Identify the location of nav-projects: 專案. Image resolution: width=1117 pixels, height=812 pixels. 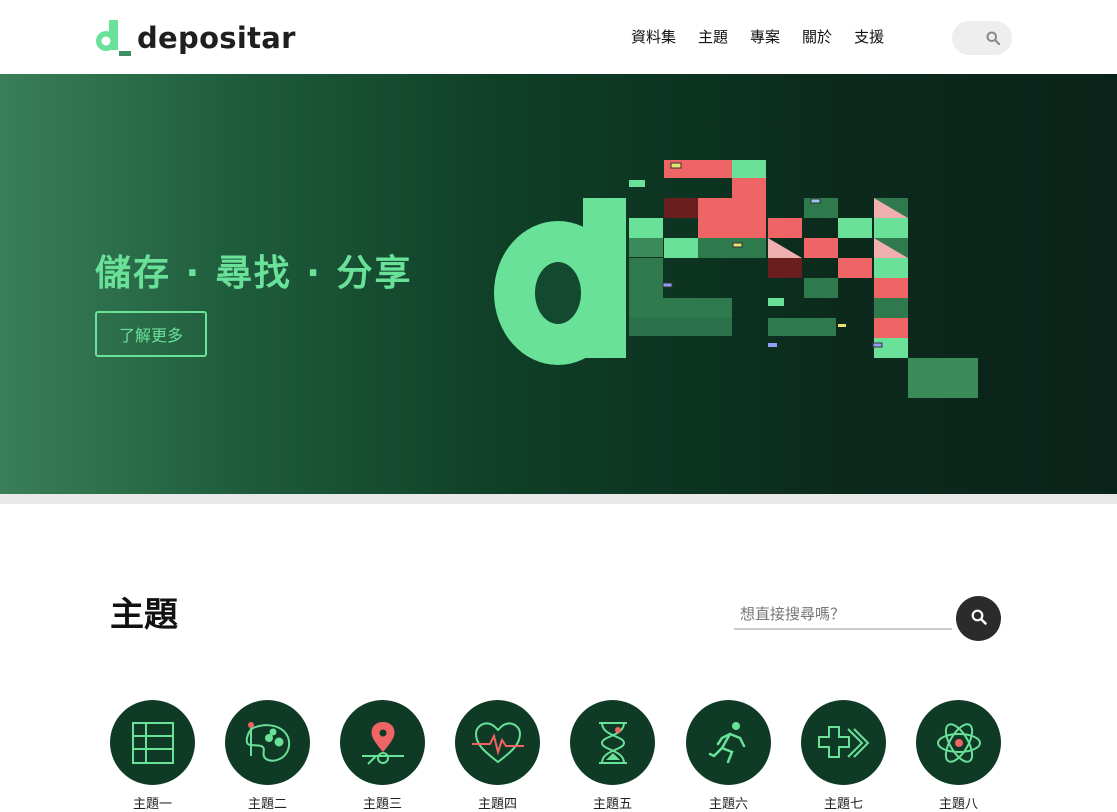
(765, 36).